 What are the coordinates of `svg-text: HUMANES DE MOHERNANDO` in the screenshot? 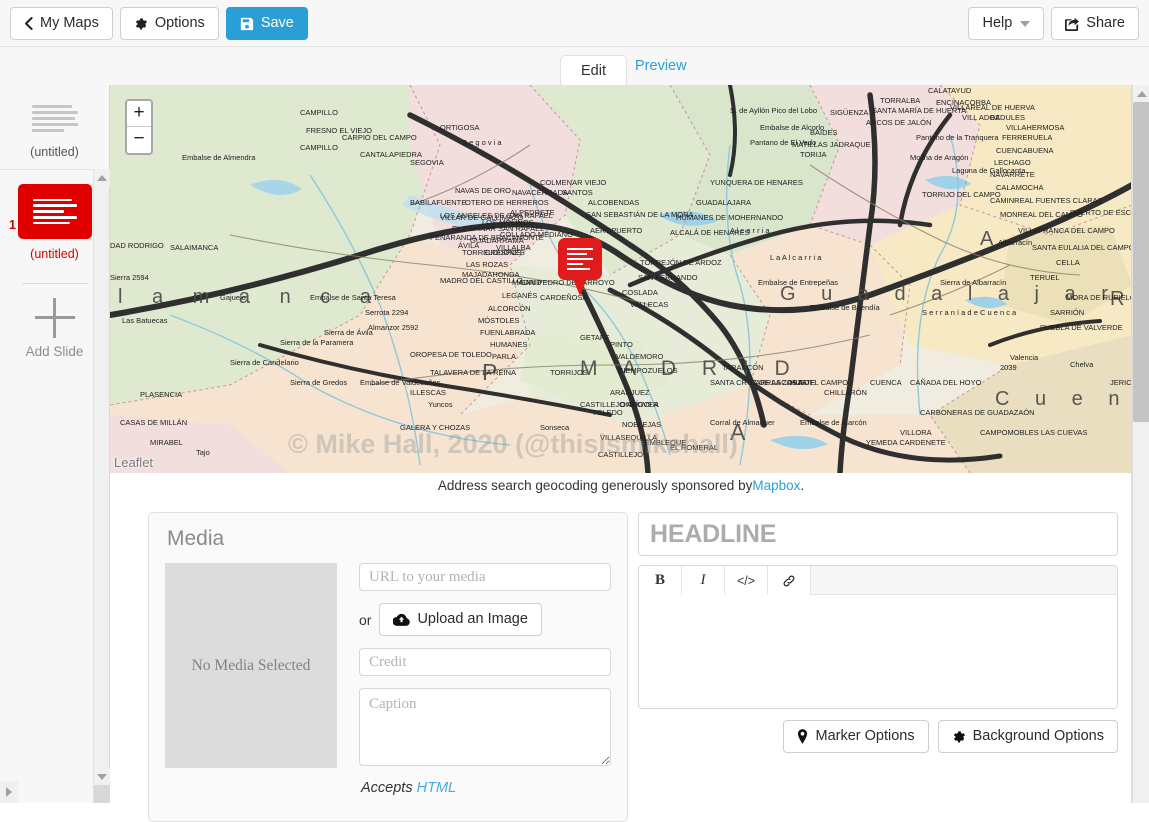 It's located at (729, 217).